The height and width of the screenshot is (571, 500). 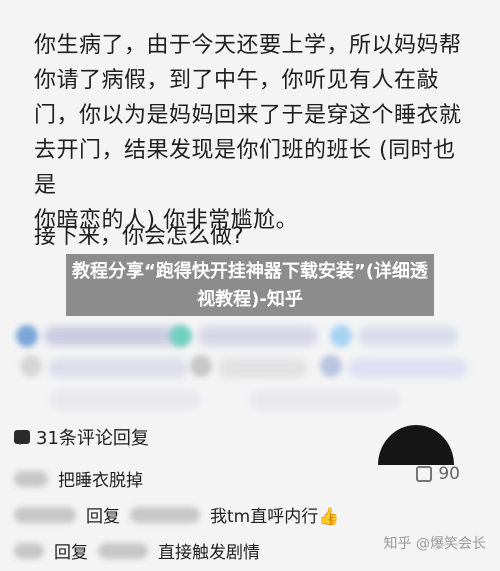 What do you see at coordinates (100, 481) in the screenshot?
I see `comment-text: 把睡衣脱掉` at bounding box center [100, 481].